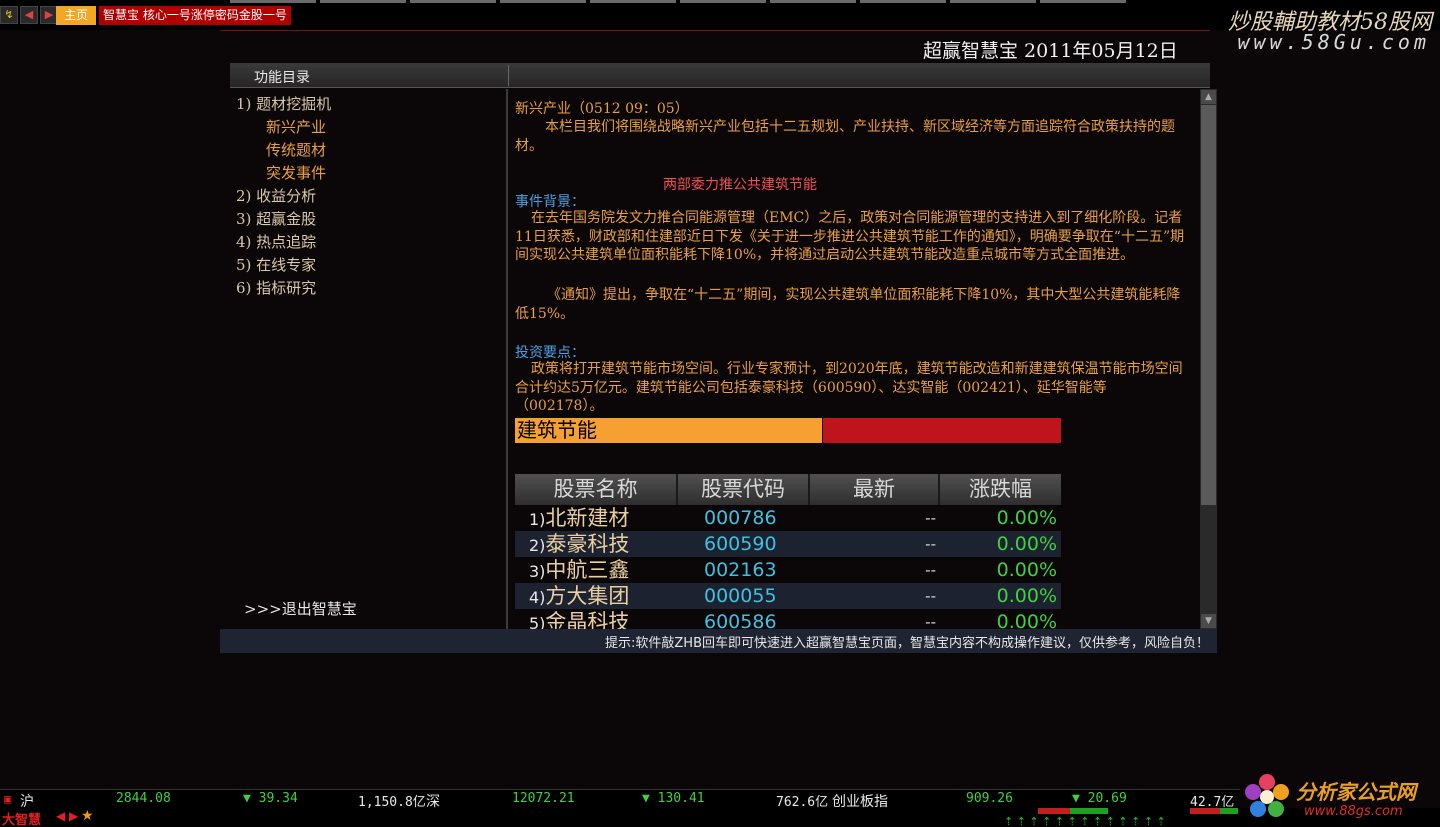 This screenshot has height=827, width=1440. What do you see at coordinates (740, 185) in the screenshot?
I see `news-headline: 两部委力推公共建筑节能` at bounding box center [740, 185].